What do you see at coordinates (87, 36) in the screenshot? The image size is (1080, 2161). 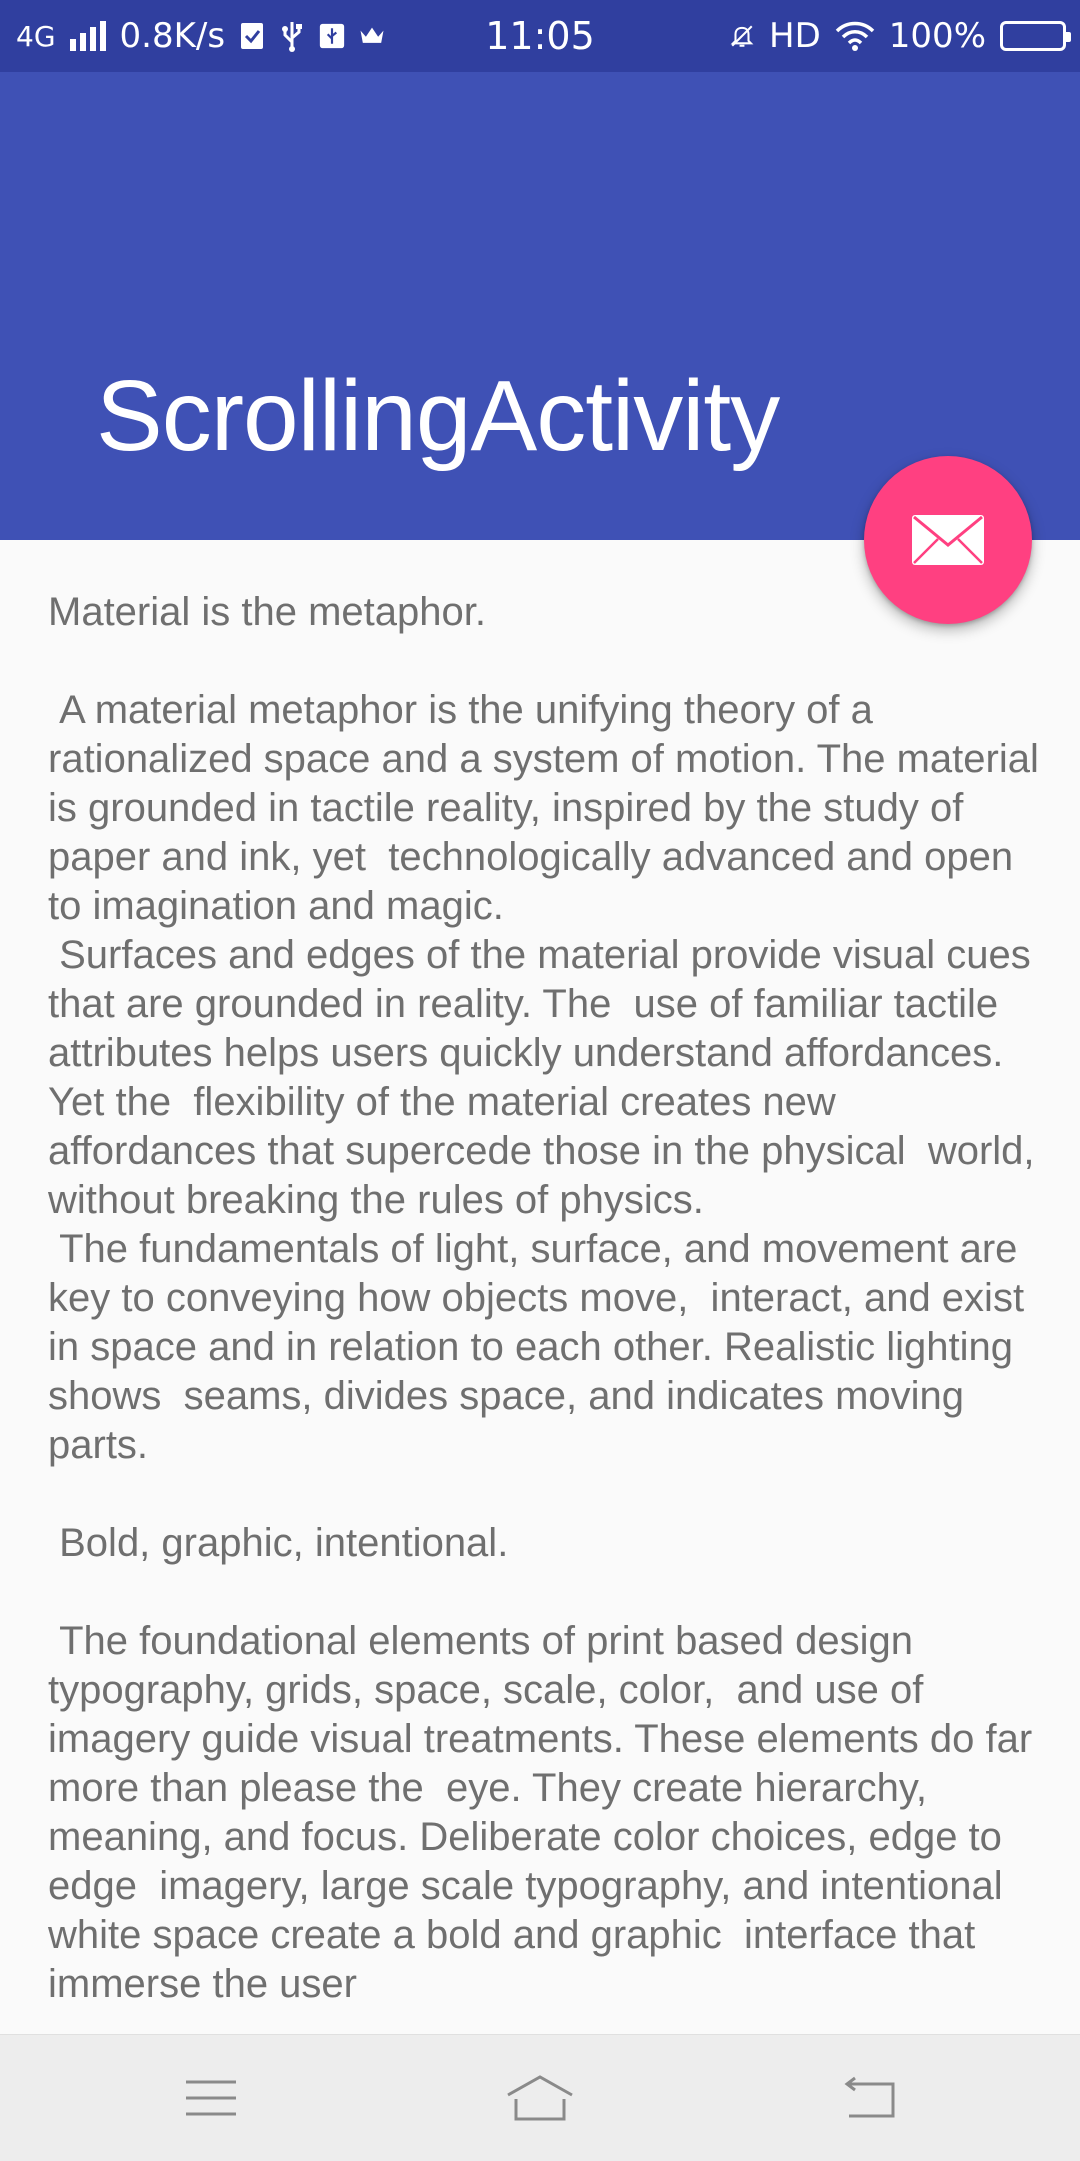 I see `signal-strength-icon` at bounding box center [87, 36].